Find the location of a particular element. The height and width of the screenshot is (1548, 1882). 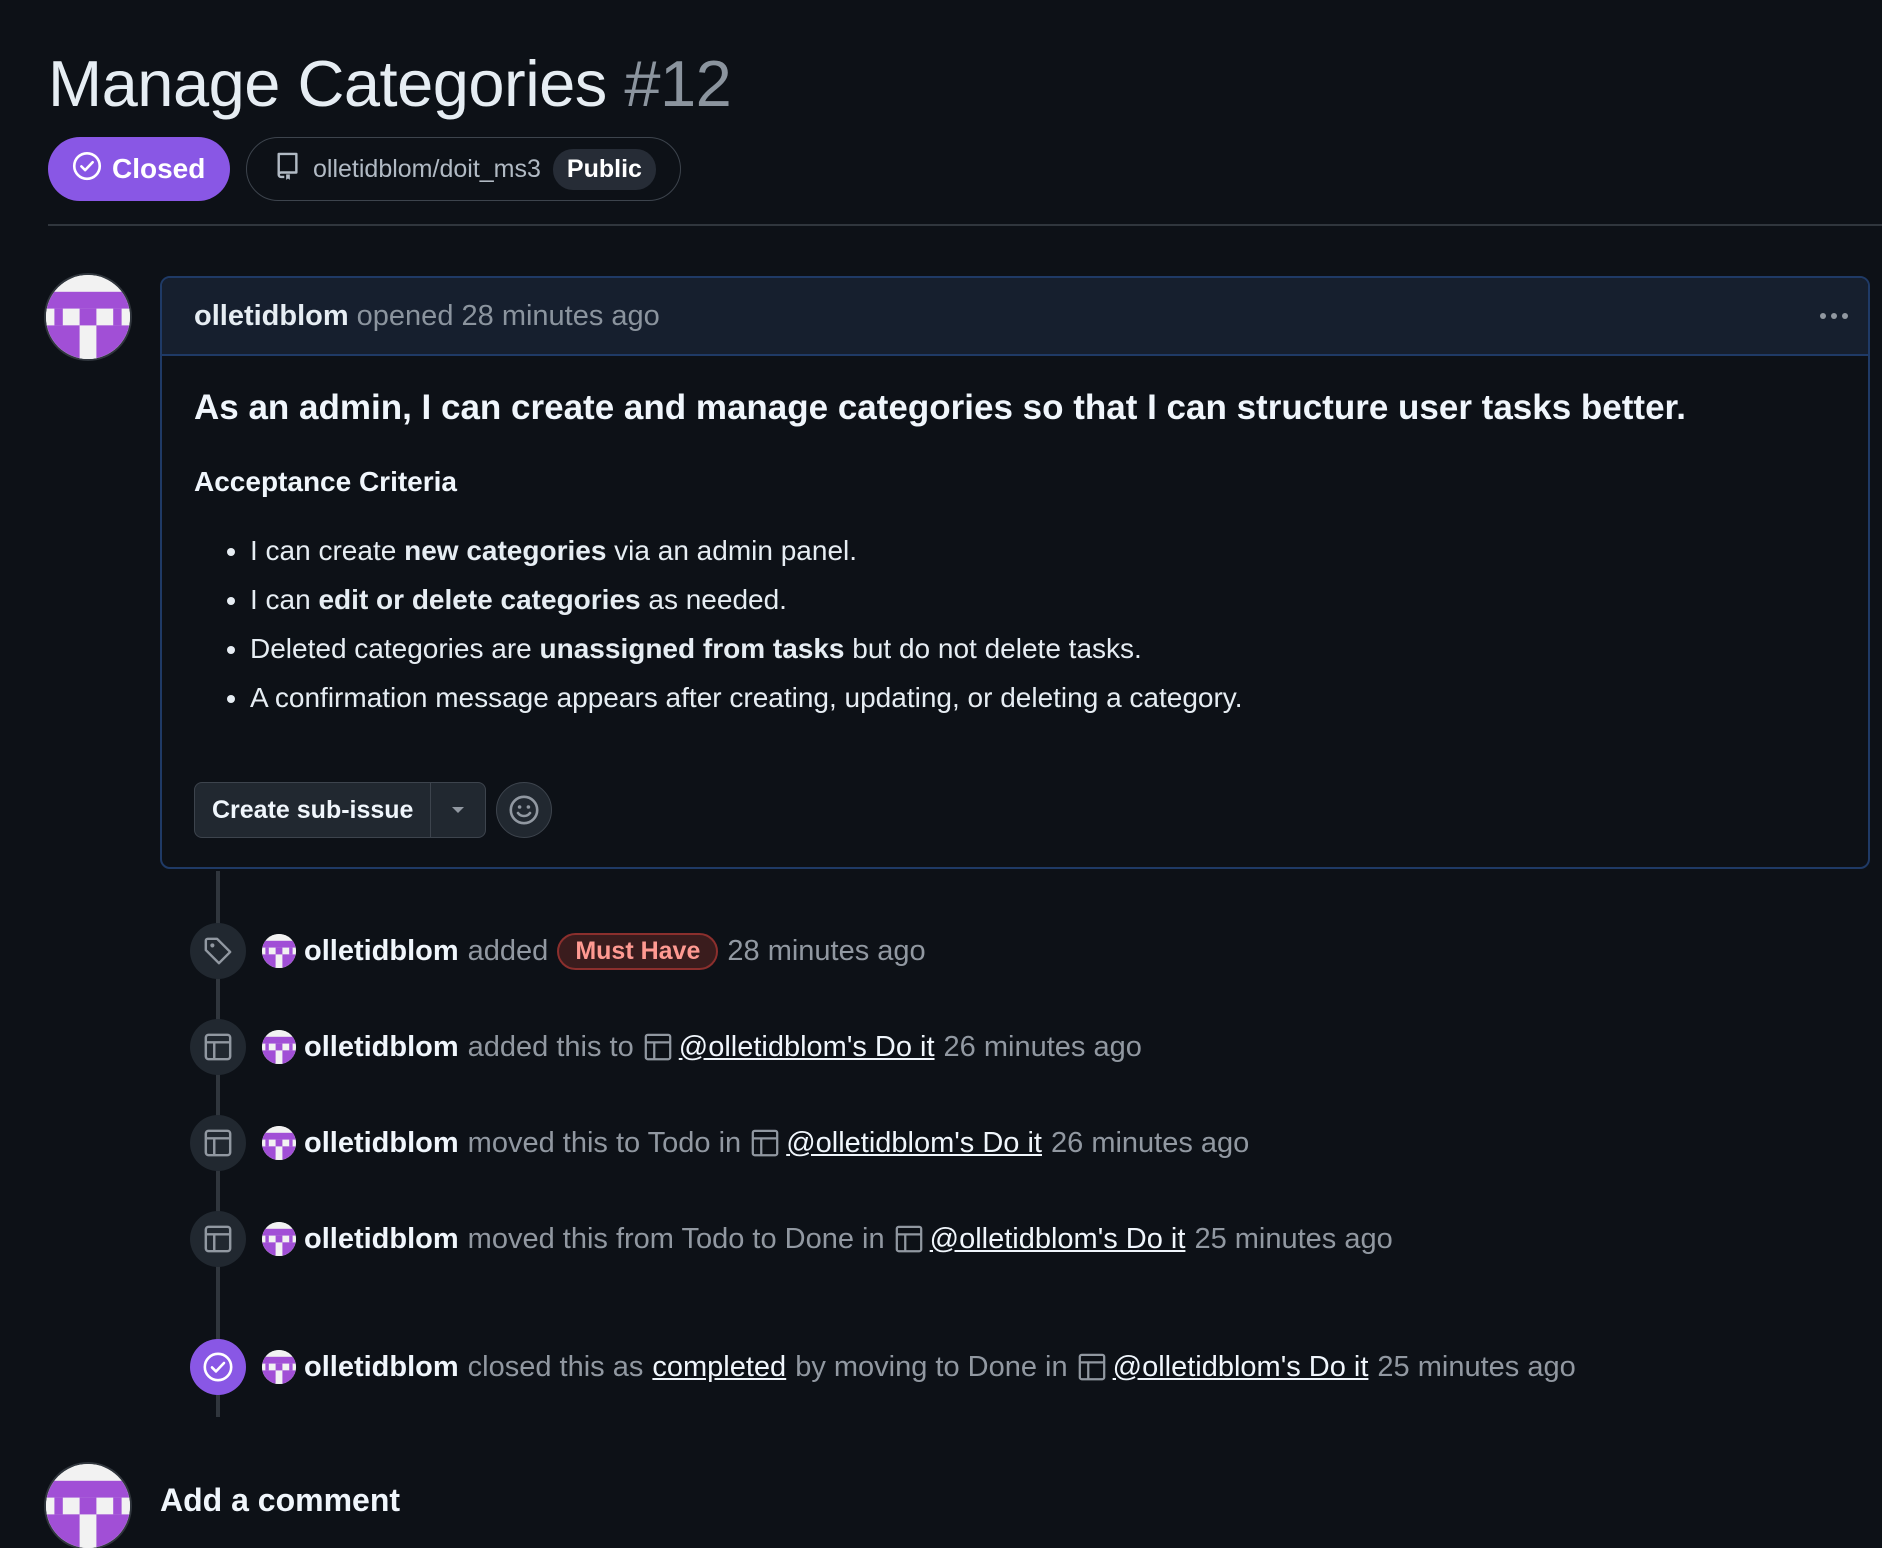

add-comment-heading: Add a comment is located at coordinates (280, 1500).